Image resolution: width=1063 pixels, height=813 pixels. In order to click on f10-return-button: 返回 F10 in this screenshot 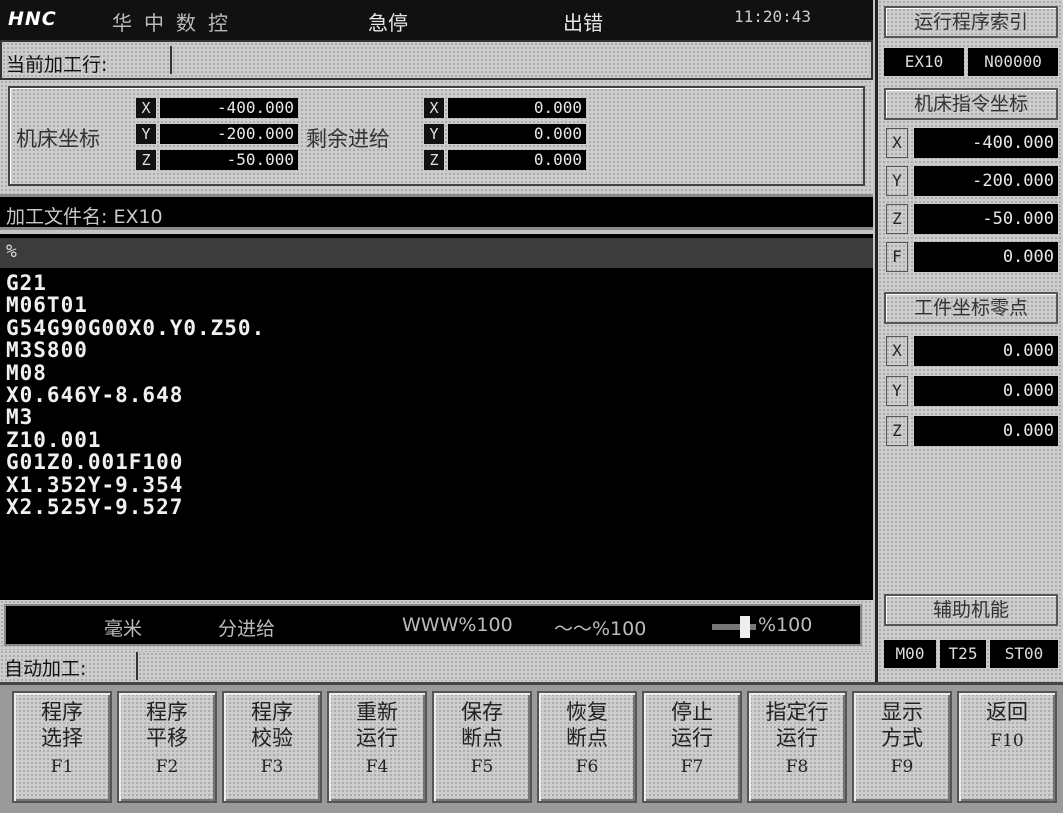, I will do `click(1007, 747)`.